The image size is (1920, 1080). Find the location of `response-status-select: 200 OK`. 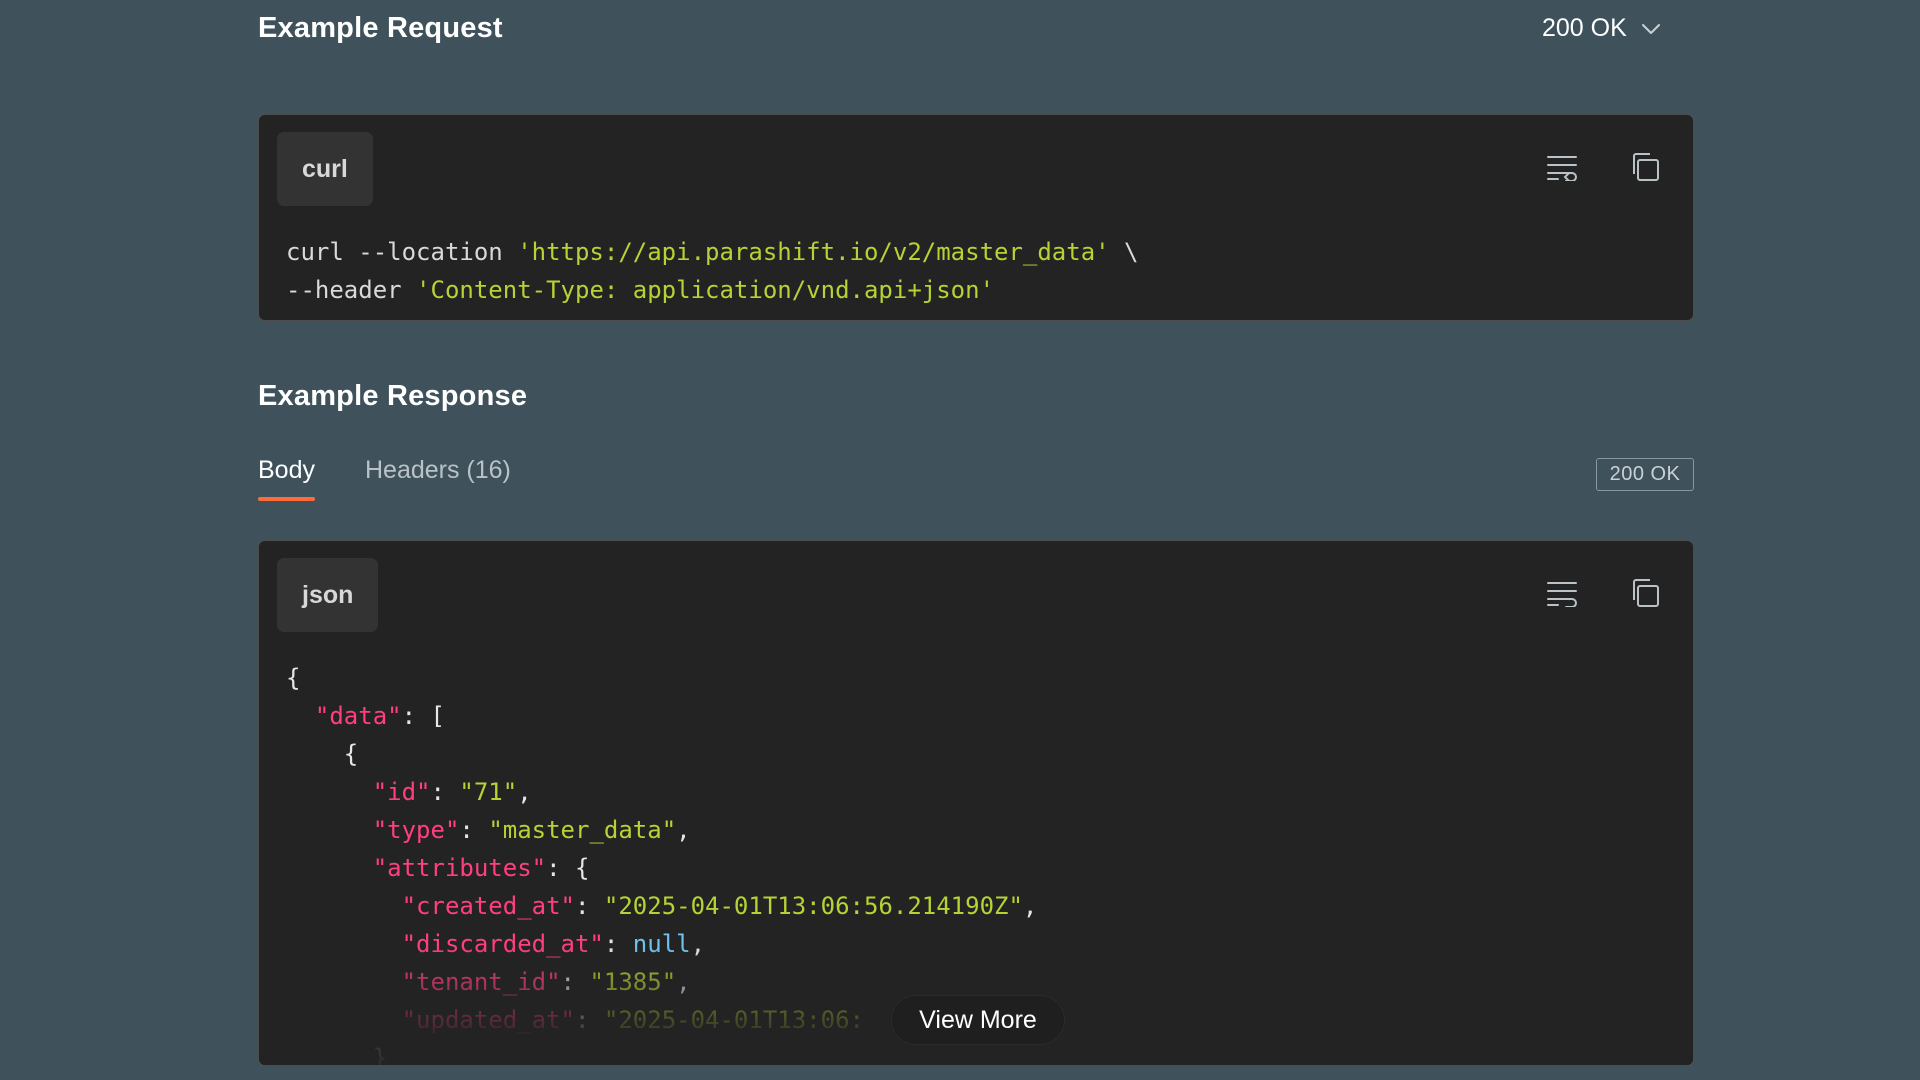

response-status-select: 200 OK is located at coordinates (1601, 28).